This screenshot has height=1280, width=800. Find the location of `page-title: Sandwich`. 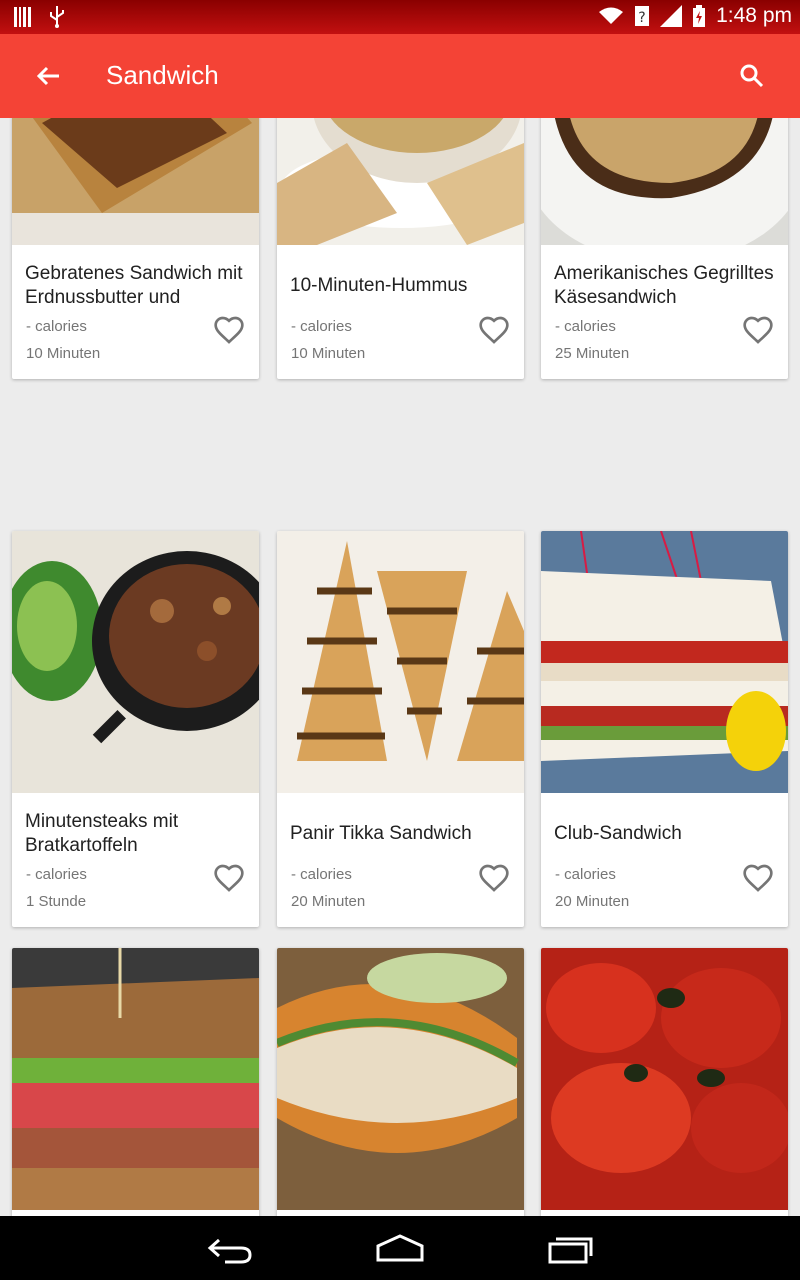

page-title: Sandwich is located at coordinates (162, 75).